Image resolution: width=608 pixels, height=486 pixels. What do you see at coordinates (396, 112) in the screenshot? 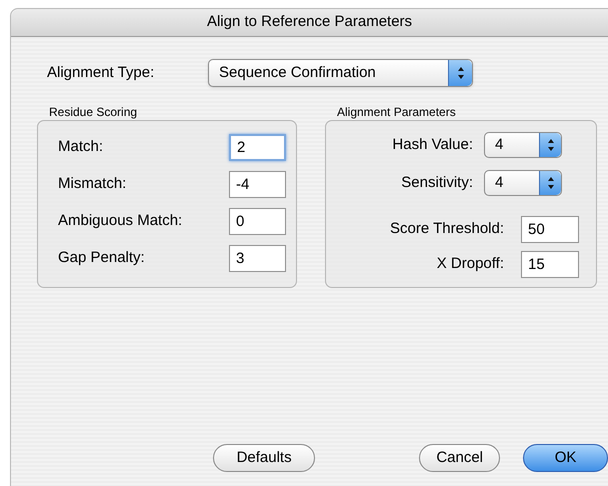
I see `group-title: Alignment Parameters` at bounding box center [396, 112].